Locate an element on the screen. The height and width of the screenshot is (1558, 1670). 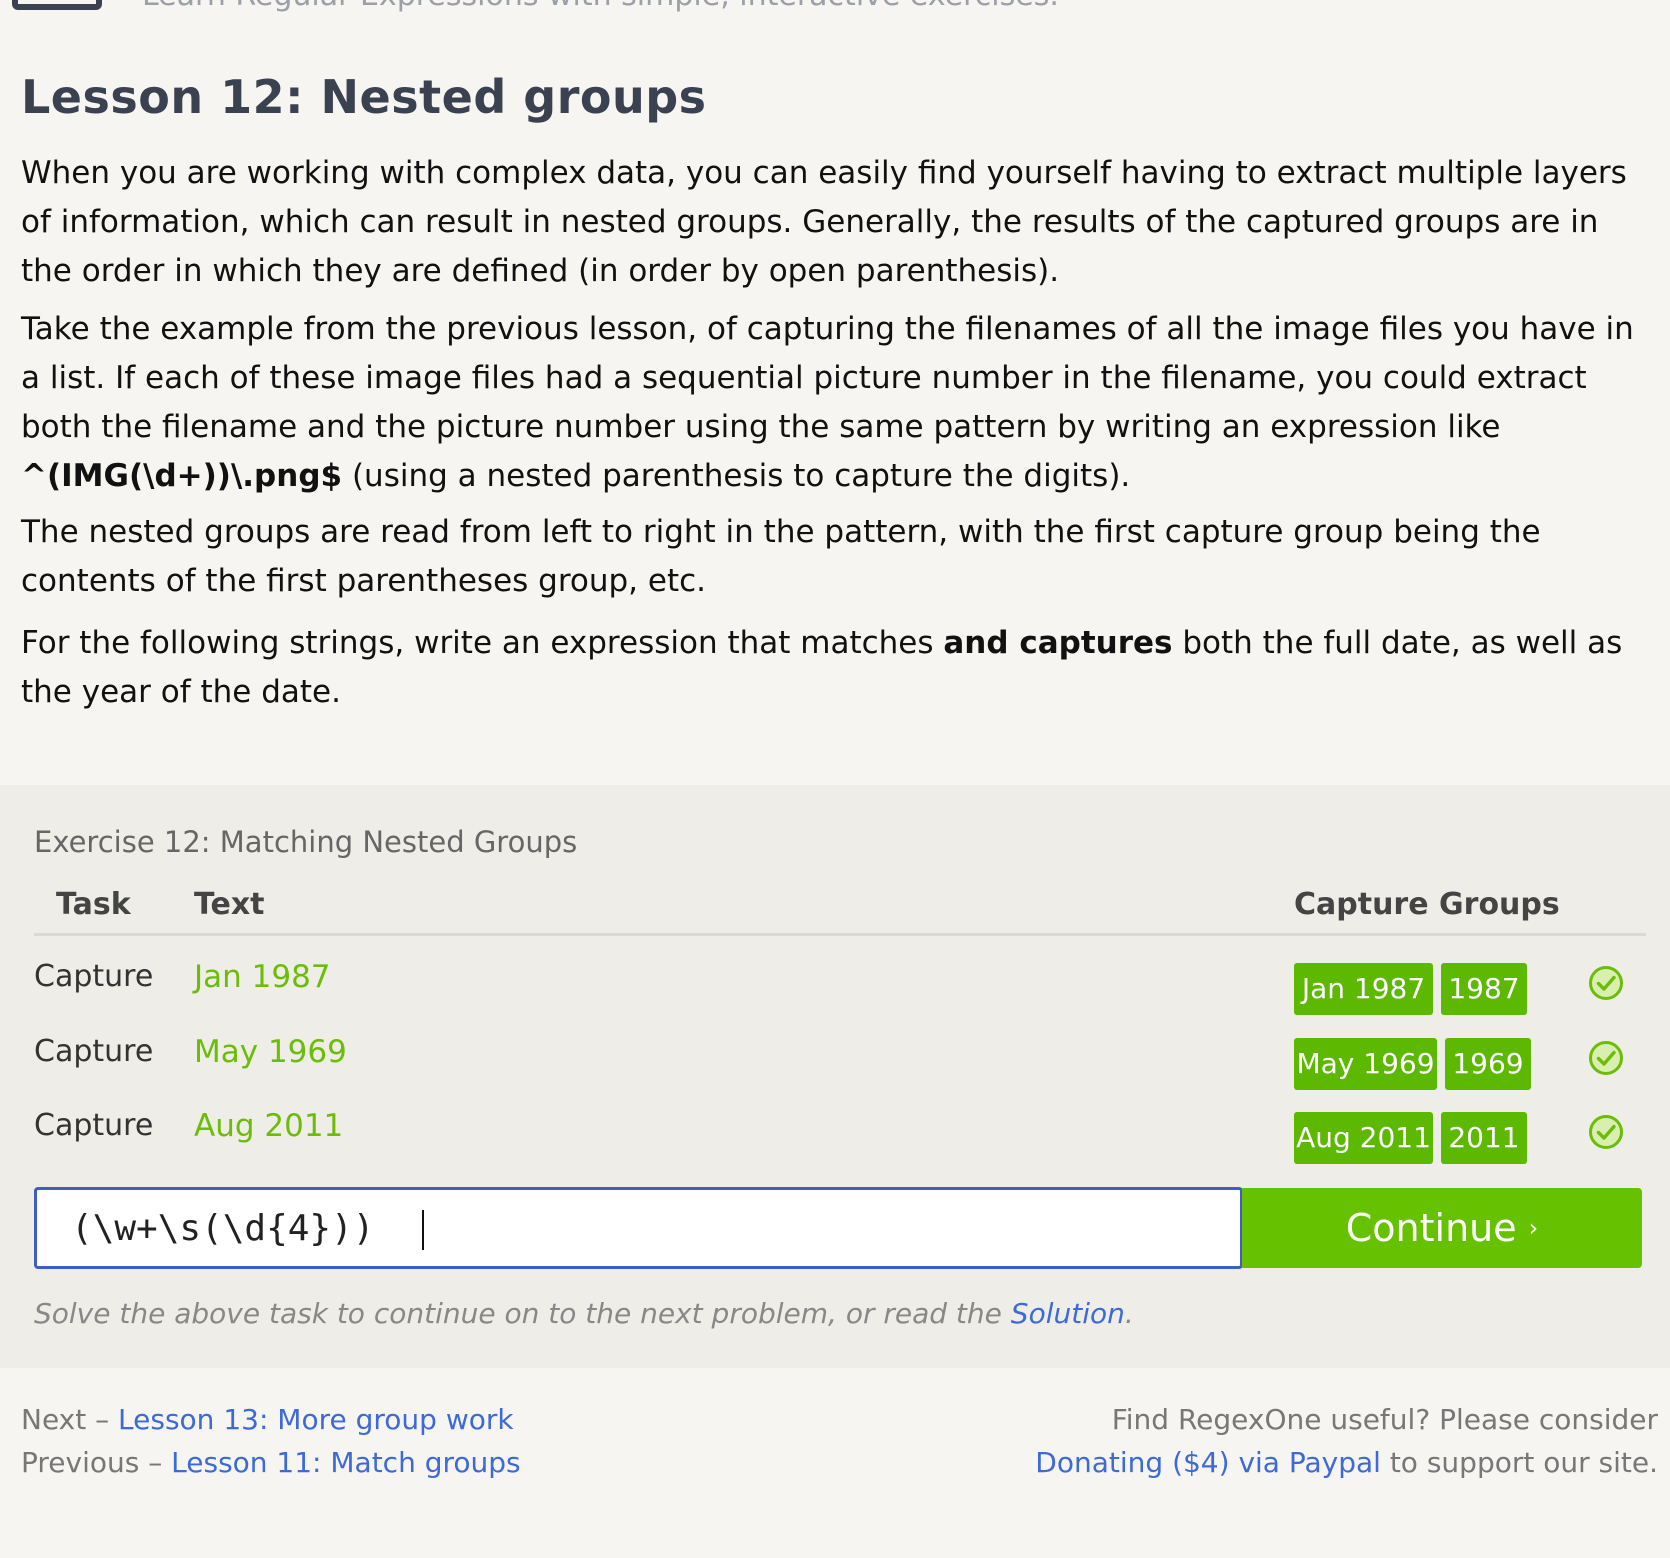
capture-group-badge: Aug 2011 is located at coordinates (1363, 1138).